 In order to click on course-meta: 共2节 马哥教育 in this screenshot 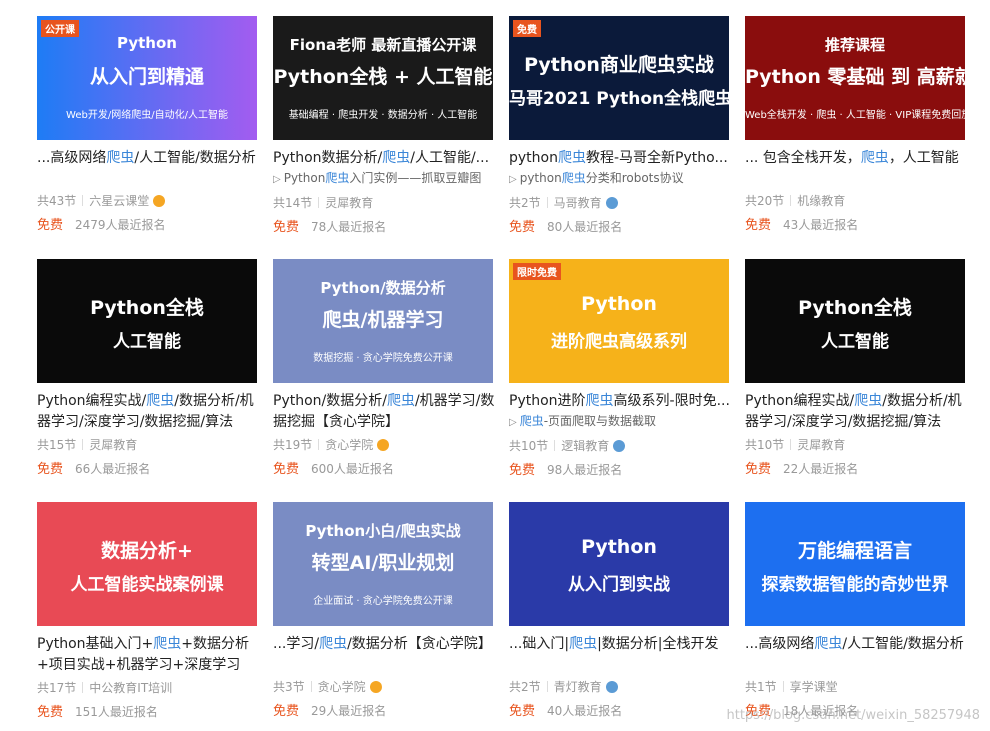, I will do `click(620, 203)`.